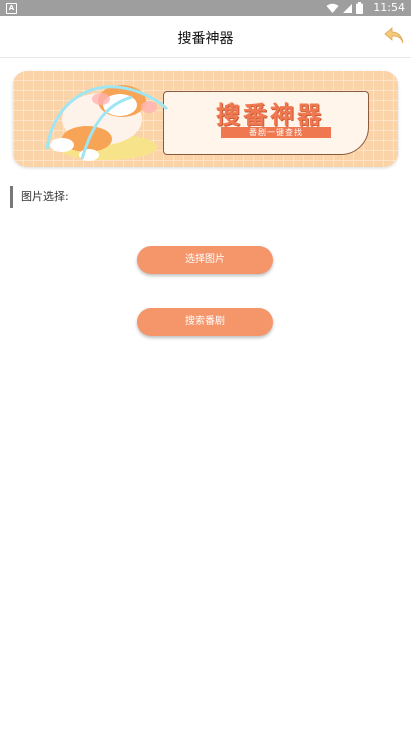 Image resolution: width=411 pixels, height=730 pixels. I want to click on wifi-icon, so click(332, 8).